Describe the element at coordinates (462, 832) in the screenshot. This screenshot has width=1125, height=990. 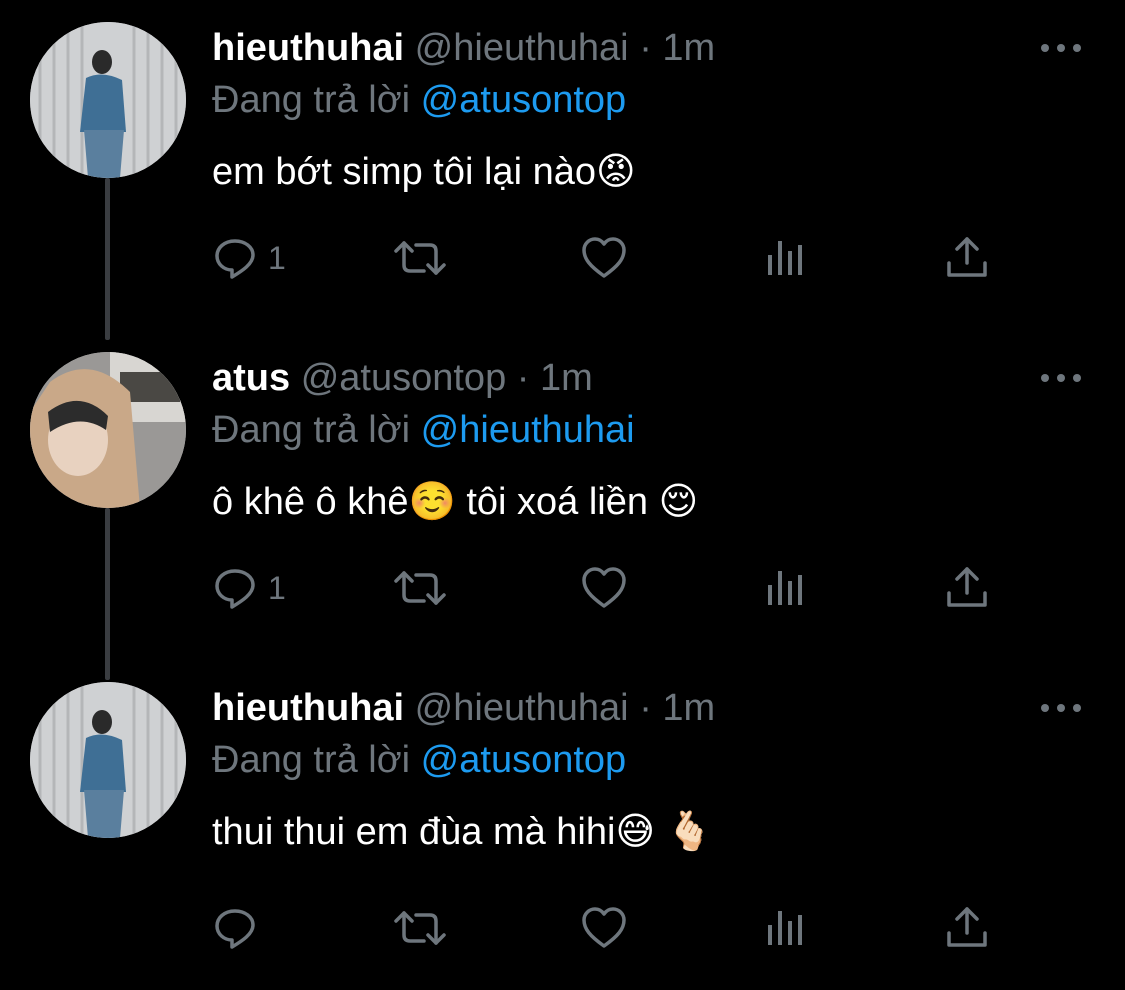
I see `tweet-text: thui thui em đùa mà hihi😅 🫰🏻` at that location.